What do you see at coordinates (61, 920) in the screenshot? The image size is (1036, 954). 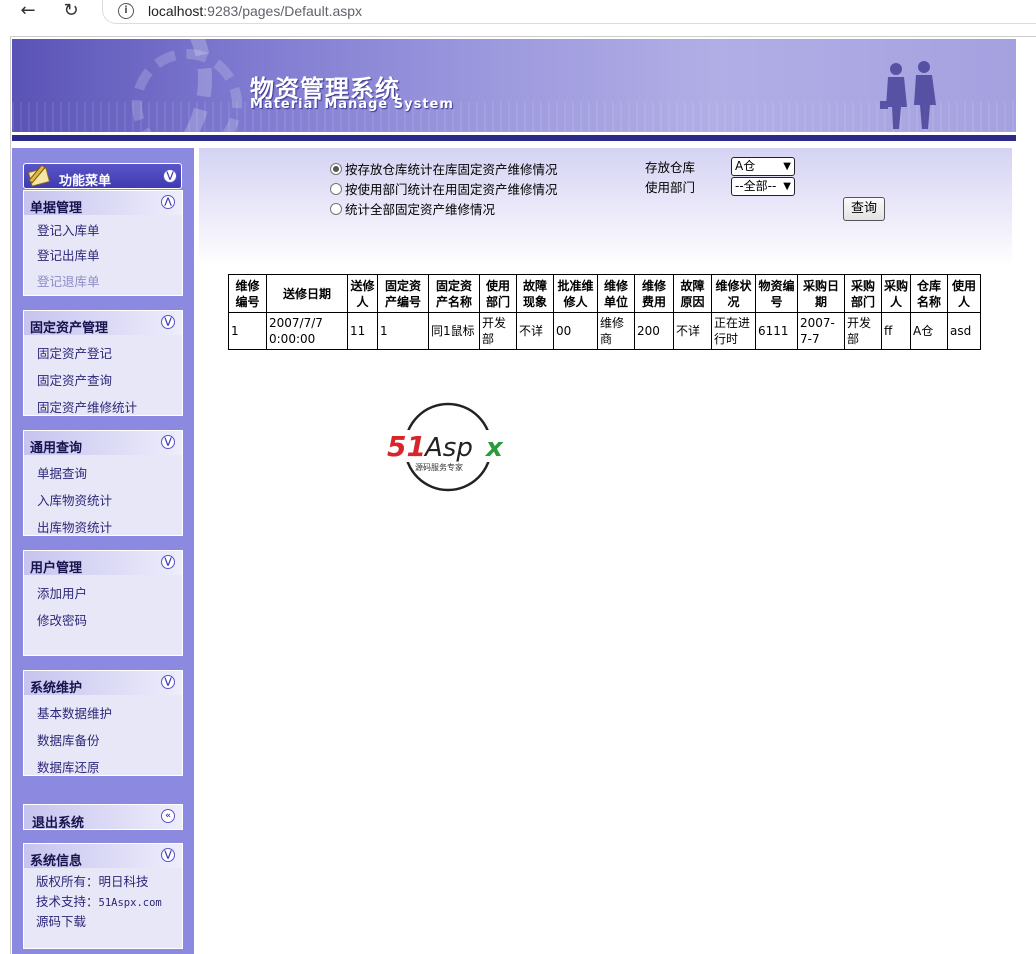 I see `source-download-link: 源码下载` at bounding box center [61, 920].